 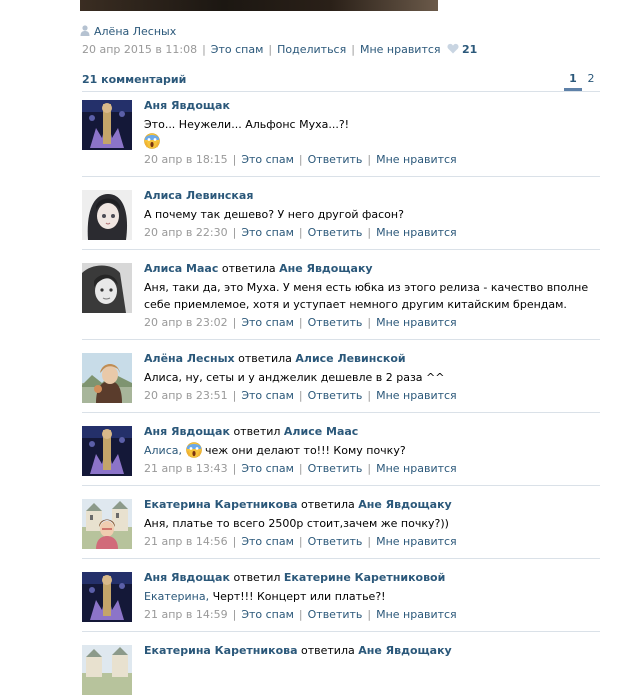 I want to click on post-like-count: 21, so click(x=470, y=49).